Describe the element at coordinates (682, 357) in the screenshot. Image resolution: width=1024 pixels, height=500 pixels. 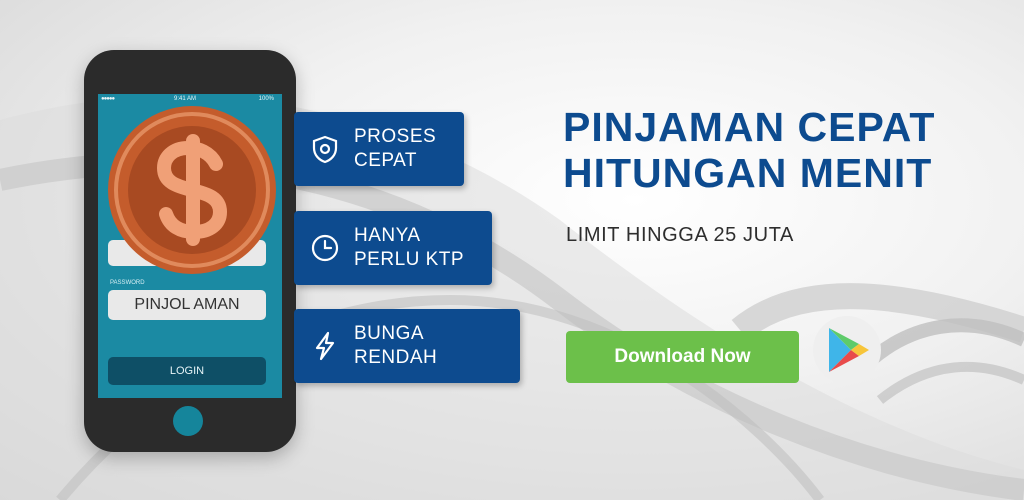
I see `download-button: Download Now` at that location.